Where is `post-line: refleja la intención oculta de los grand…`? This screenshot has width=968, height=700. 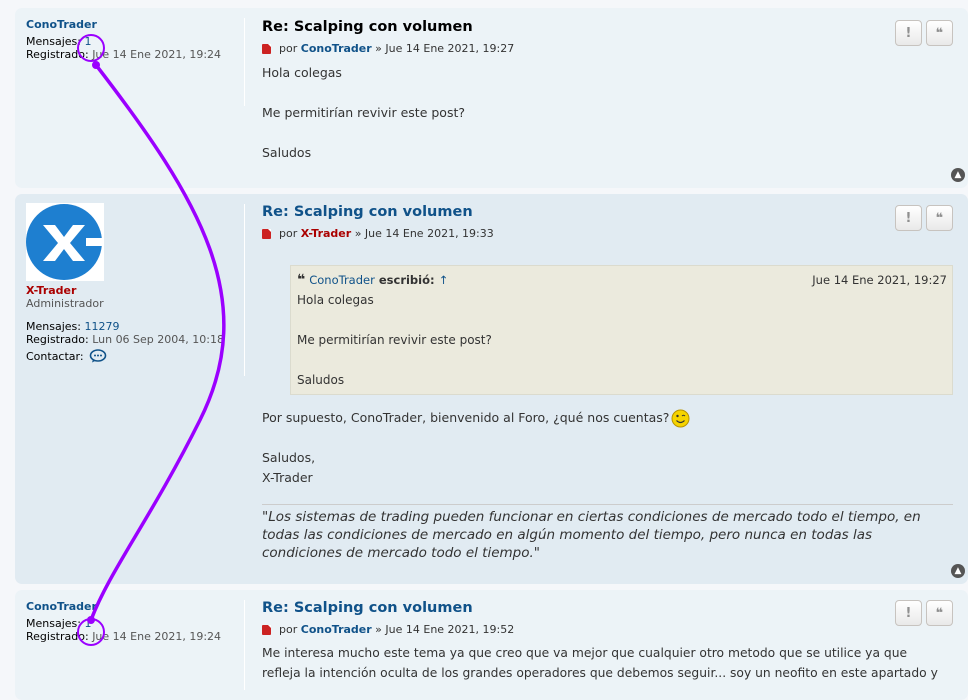
post-line: refleja la intención oculta de los grand… is located at coordinates (600, 673).